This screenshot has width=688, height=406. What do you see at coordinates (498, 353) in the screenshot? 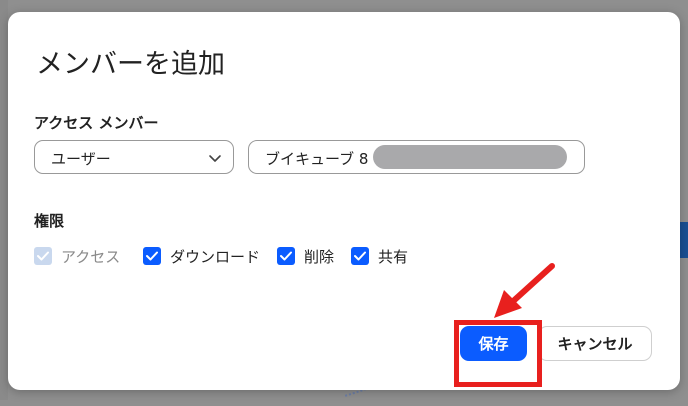
I see `annotation-highlight-box` at bounding box center [498, 353].